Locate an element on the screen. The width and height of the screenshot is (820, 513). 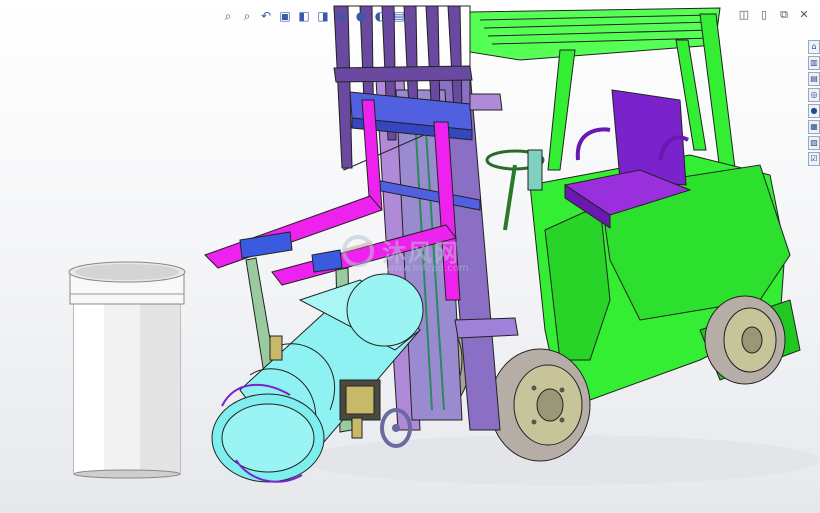
rear-wheel is located at coordinates (745, 340).